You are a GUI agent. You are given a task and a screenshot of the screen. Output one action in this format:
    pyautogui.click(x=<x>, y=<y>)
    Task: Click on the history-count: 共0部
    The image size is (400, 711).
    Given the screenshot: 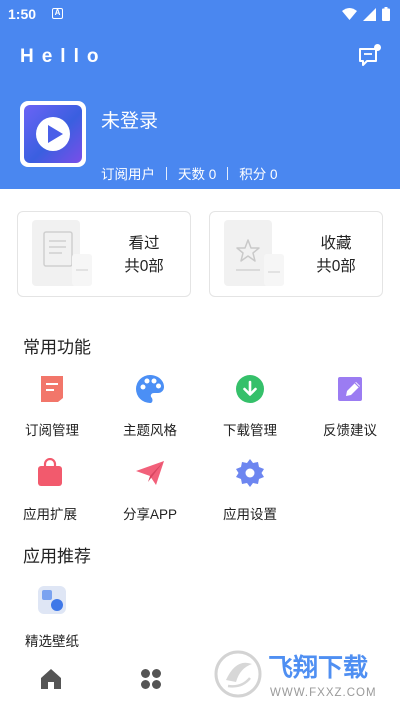 What is the action you would take?
    pyautogui.click(x=144, y=266)
    